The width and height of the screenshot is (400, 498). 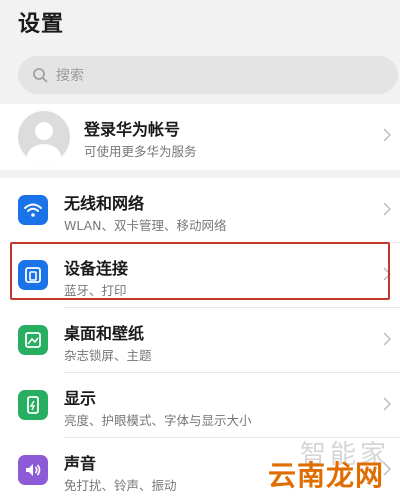 I want to click on settings-item-subtitle: 蓝牙、打印, so click(x=95, y=290).